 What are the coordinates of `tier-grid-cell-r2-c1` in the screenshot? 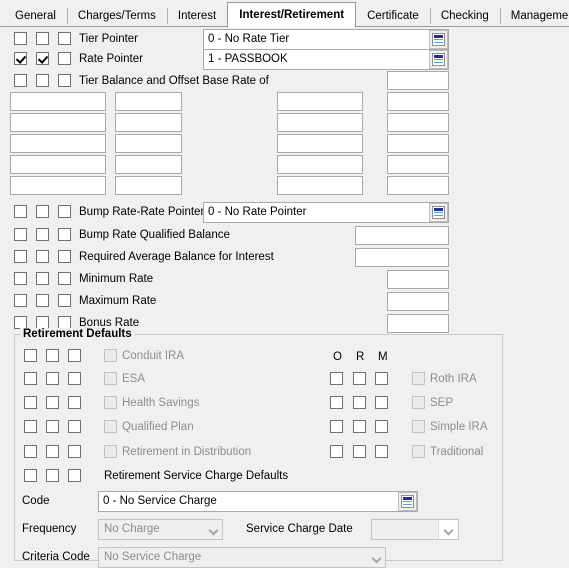 It's located at (148, 143).